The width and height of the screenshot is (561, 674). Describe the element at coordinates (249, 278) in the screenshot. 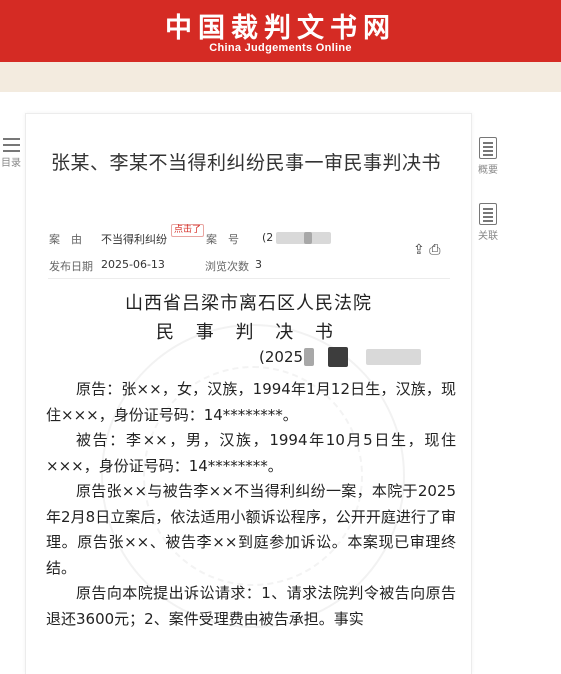

I see `meta-divider` at that location.